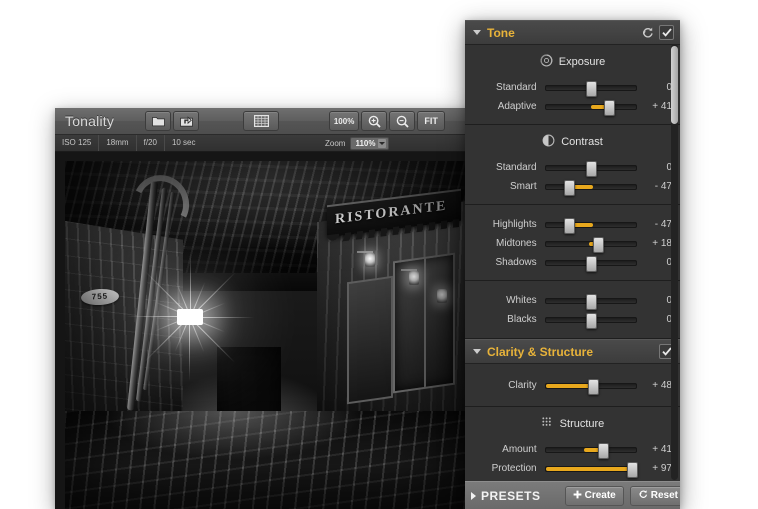 This screenshot has height=509, width=758. Describe the element at coordinates (516, 243) in the screenshot. I see `slider-label: Midtones` at that location.